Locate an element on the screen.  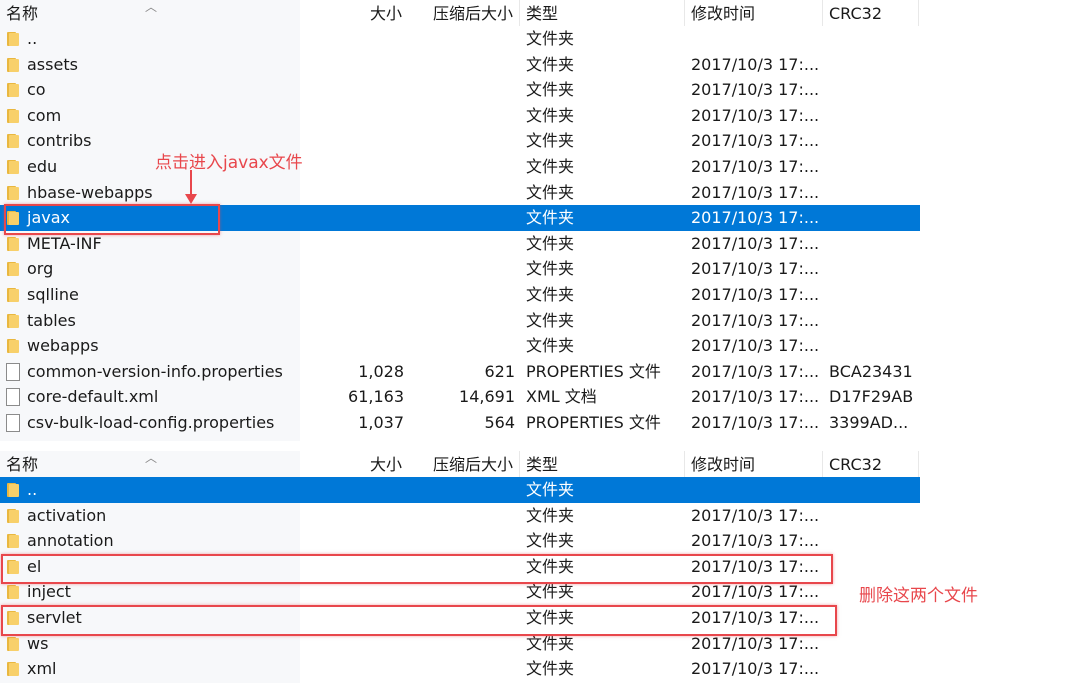
file-name: com is located at coordinates (44, 115).